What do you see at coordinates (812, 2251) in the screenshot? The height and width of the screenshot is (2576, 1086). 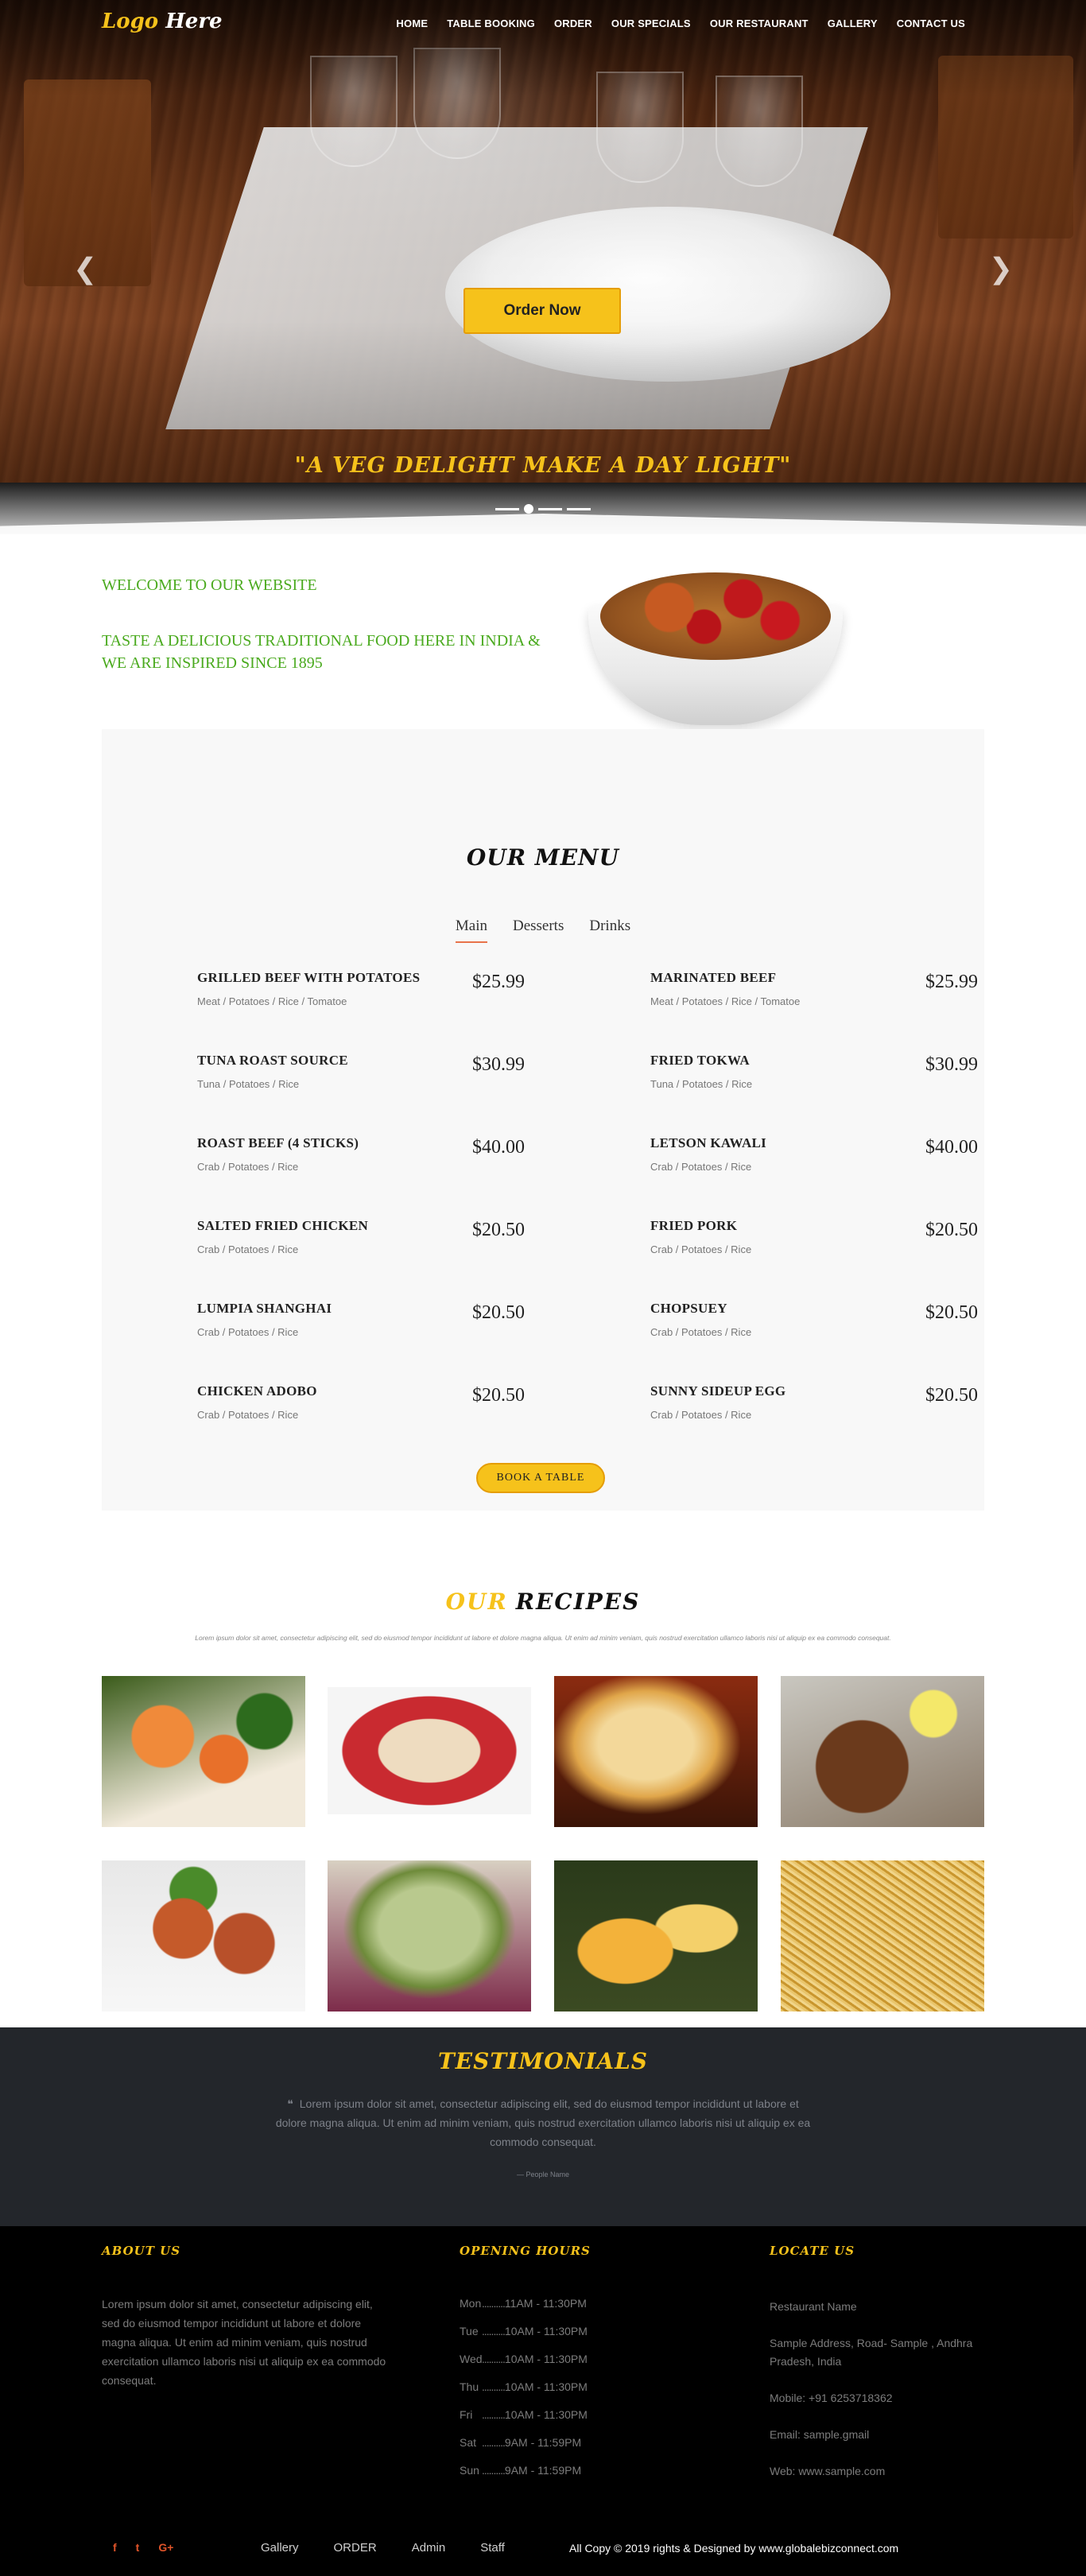 I see `locate-us-heading: LOCATE US` at bounding box center [812, 2251].